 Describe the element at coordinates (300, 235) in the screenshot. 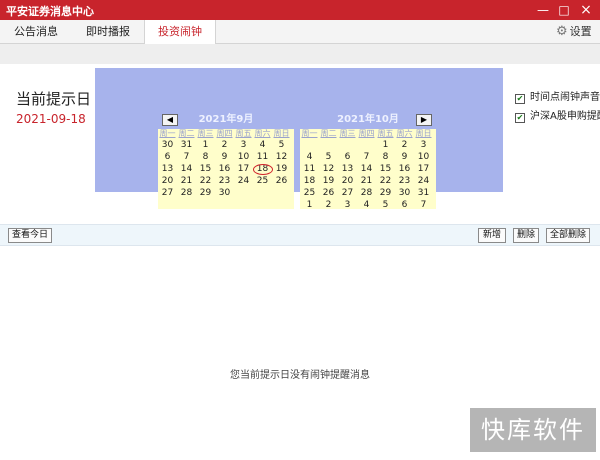

I see `action-toolbar: 查看今日 新增 删除 全部删除` at that location.